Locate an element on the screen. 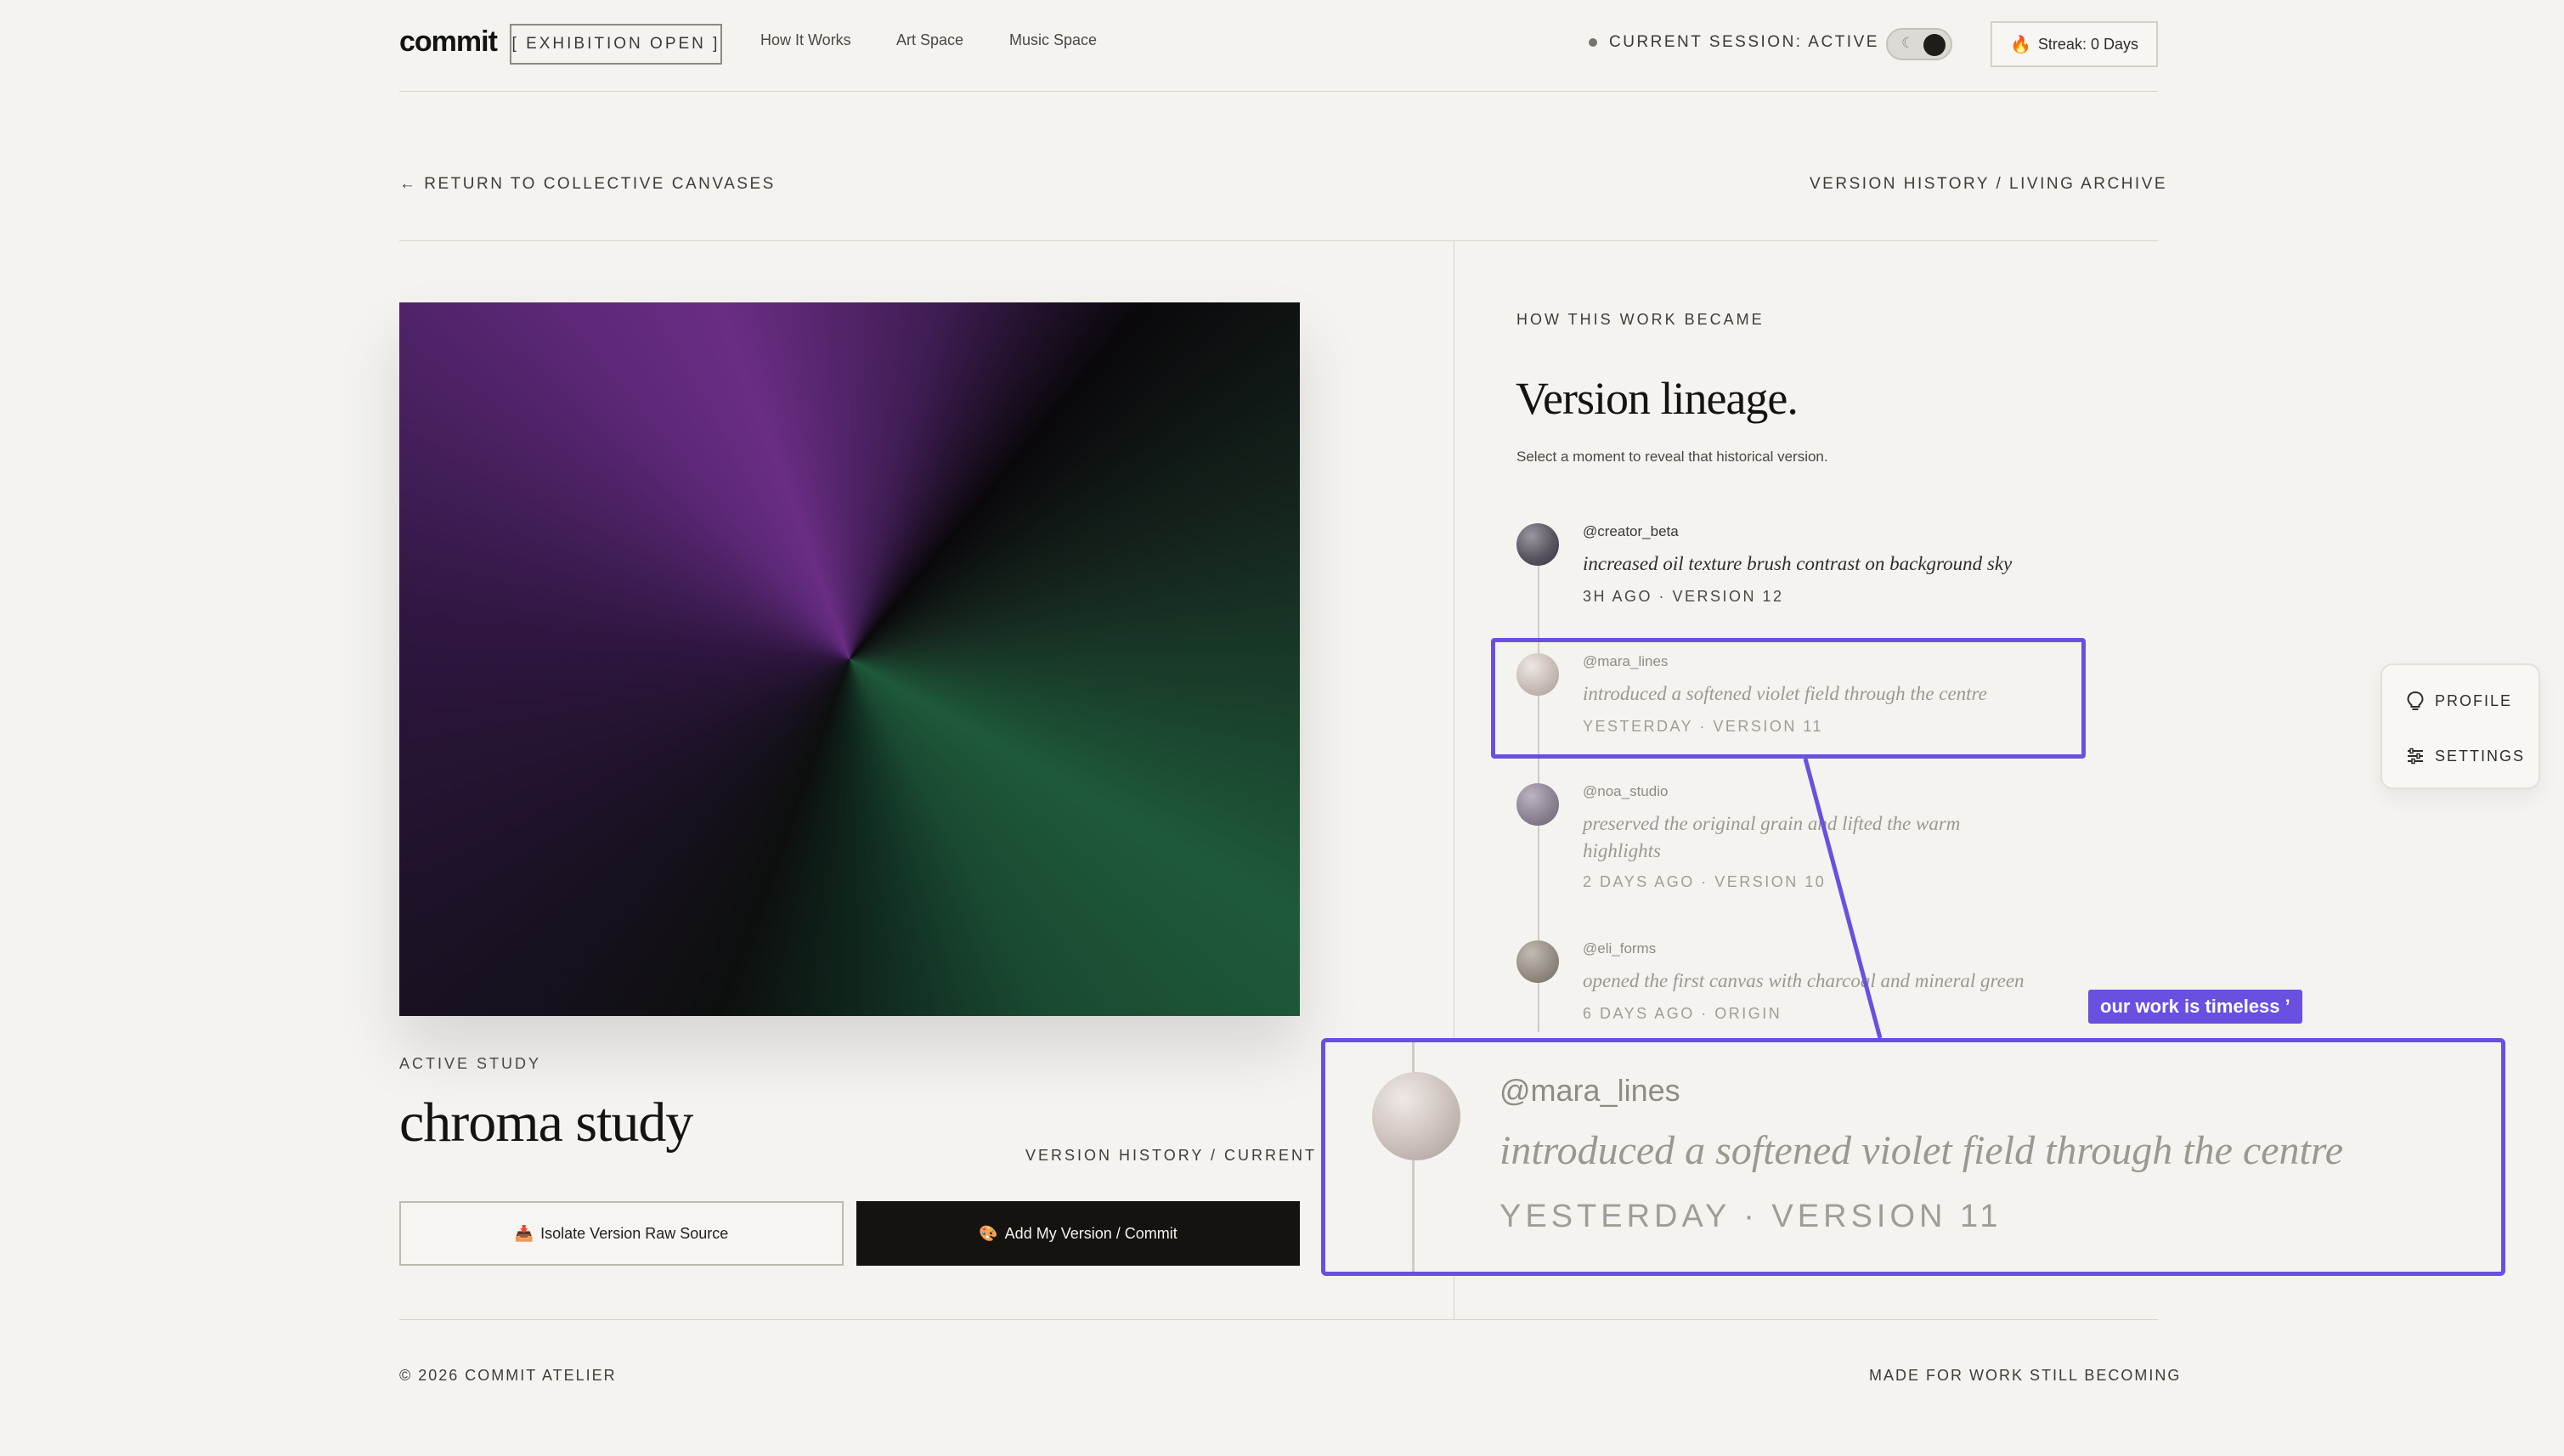  session-status: CURRENT SESSION: ACTIVE is located at coordinates (1734, 43).